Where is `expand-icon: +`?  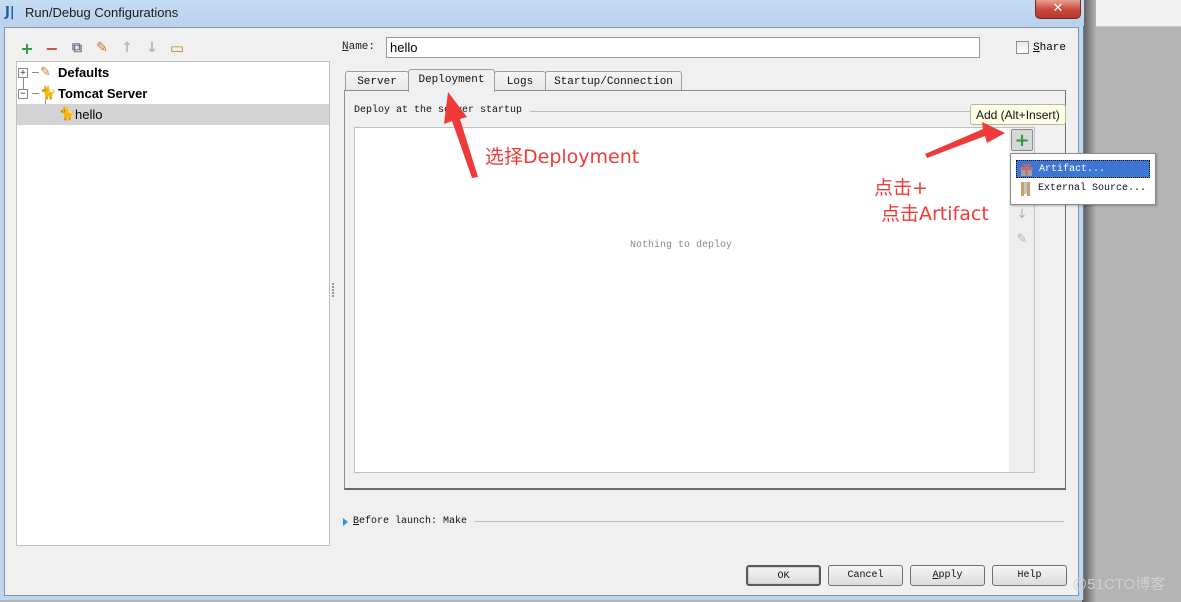 expand-icon: + is located at coordinates (23, 73).